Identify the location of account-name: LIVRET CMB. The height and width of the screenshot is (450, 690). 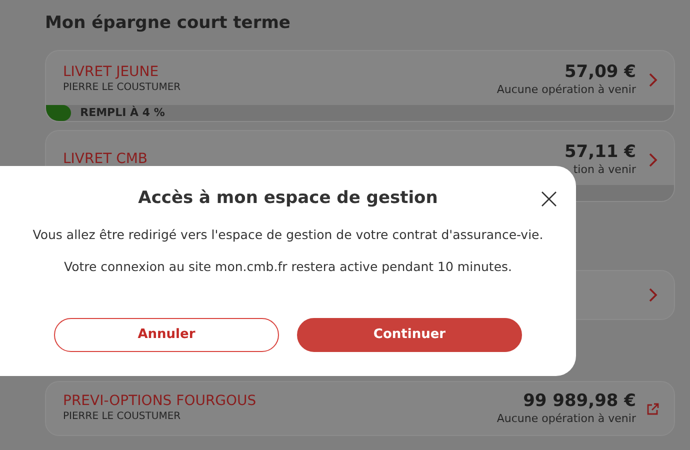
(106, 159).